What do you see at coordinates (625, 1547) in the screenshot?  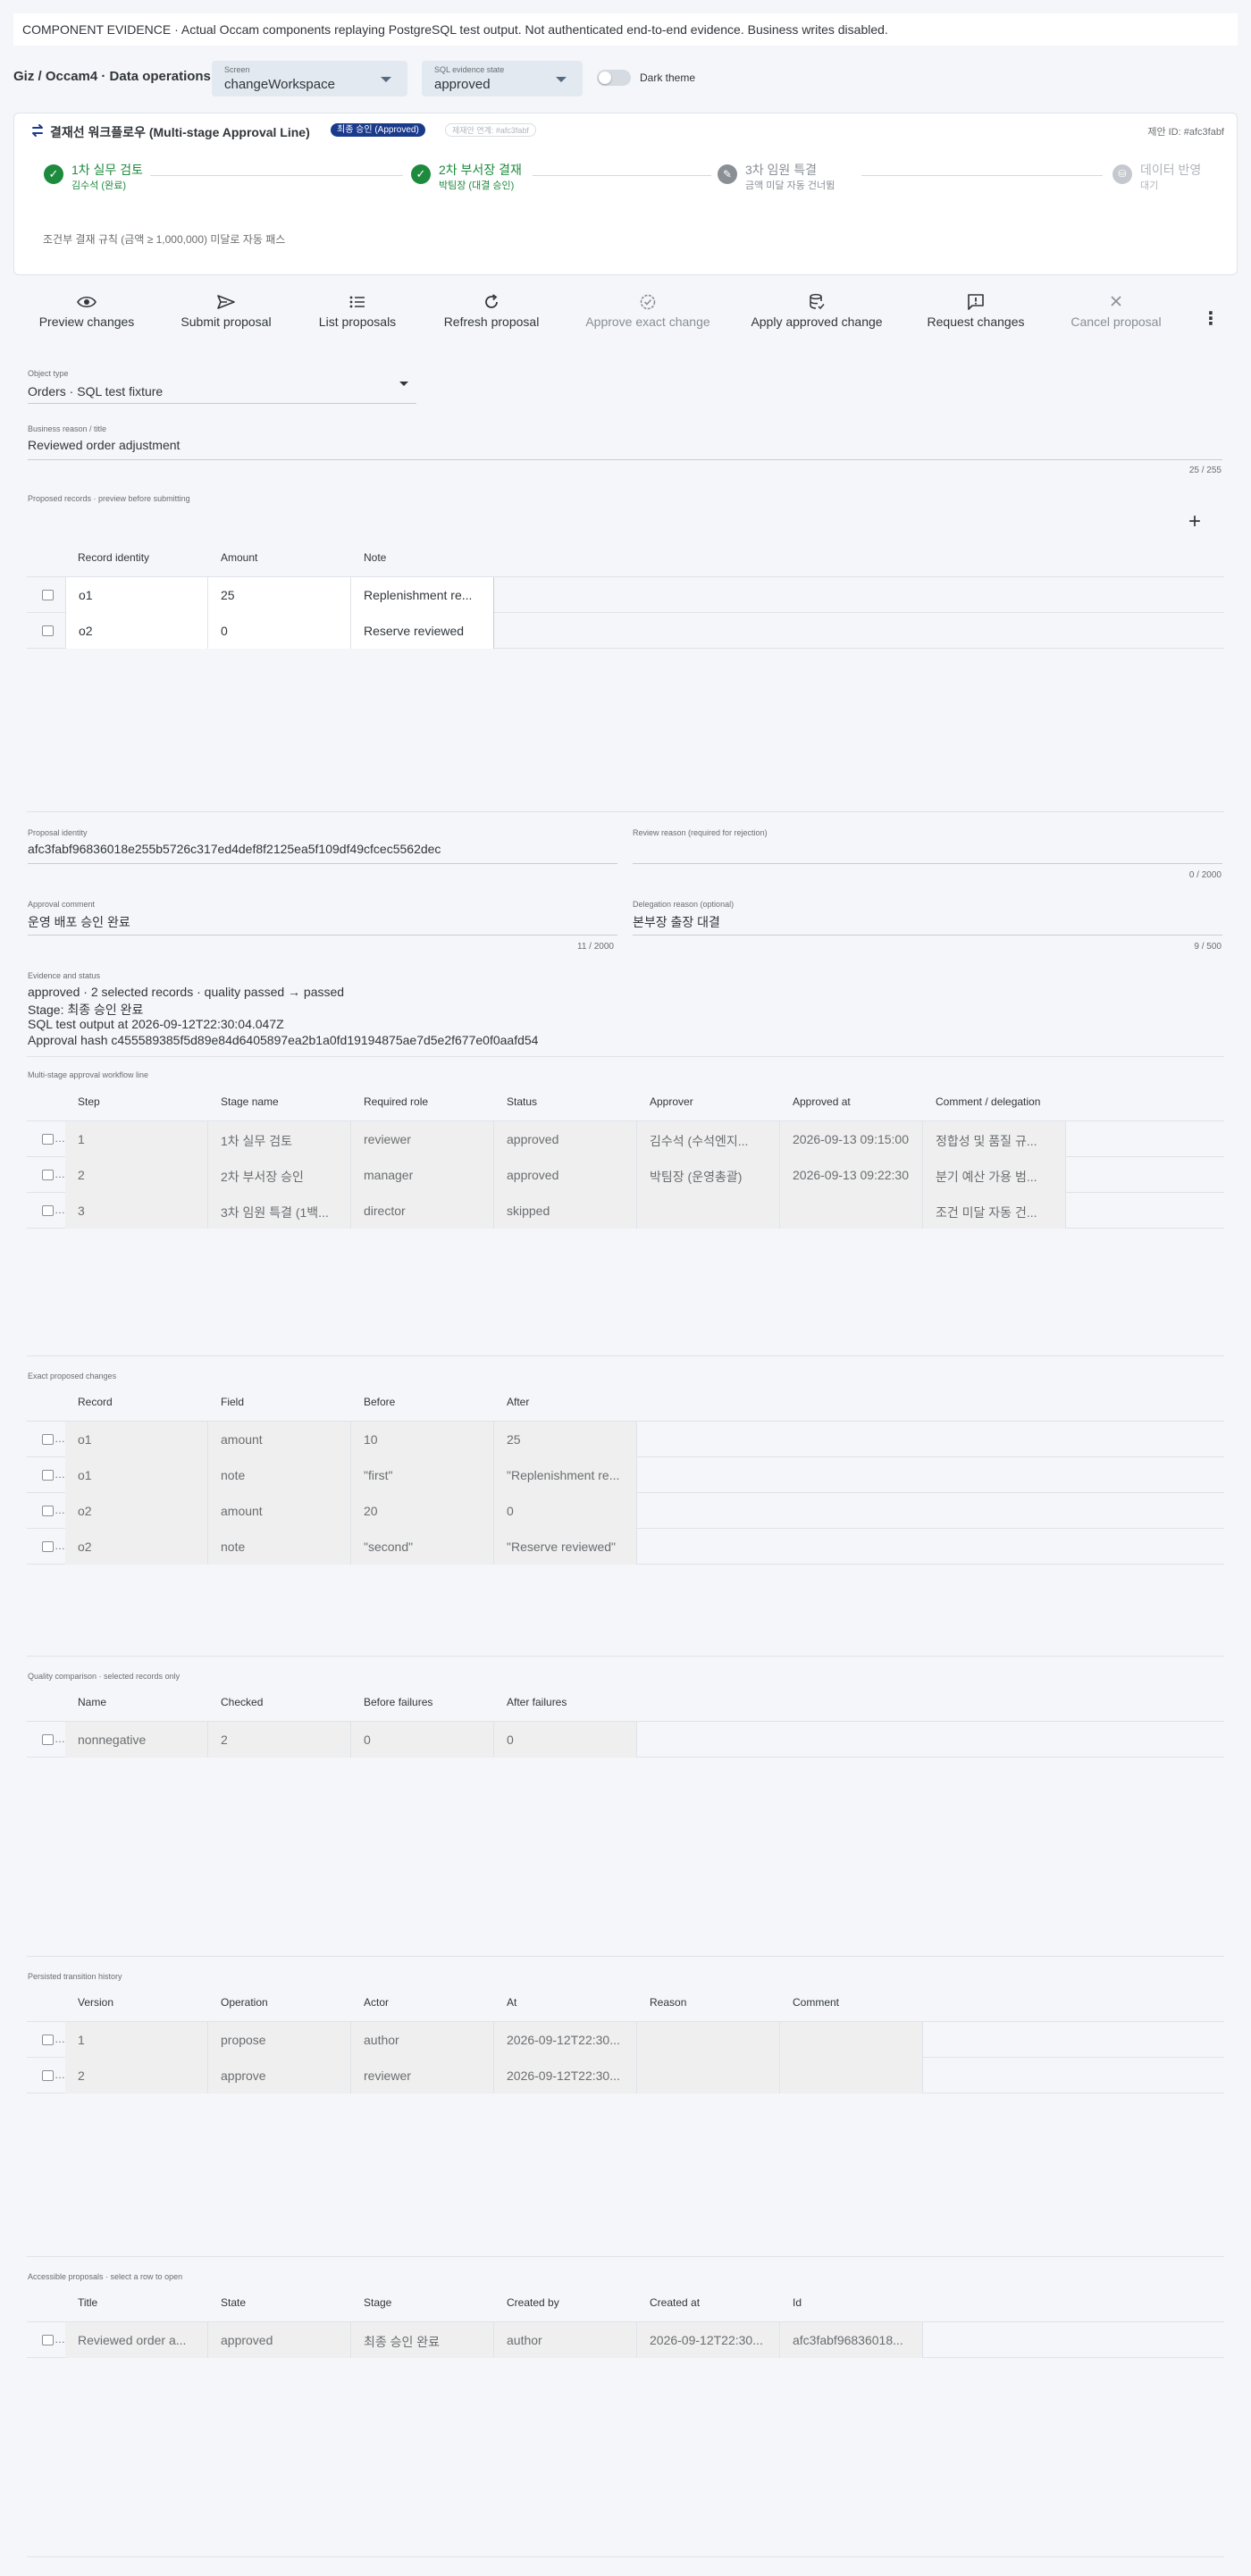 I see `table-row: … o2 note "second" "Reserve reviewed"` at bounding box center [625, 1547].